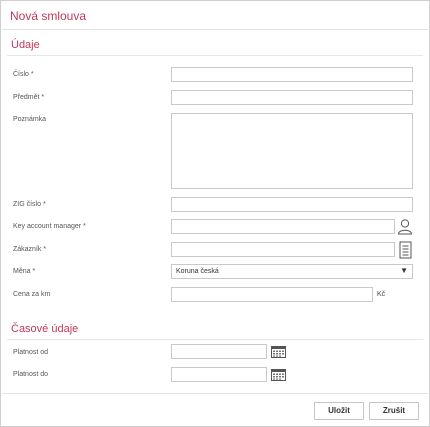  What do you see at coordinates (29, 204) in the screenshot?
I see `zig-label: ZIG číslo *` at bounding box center [29, 204].